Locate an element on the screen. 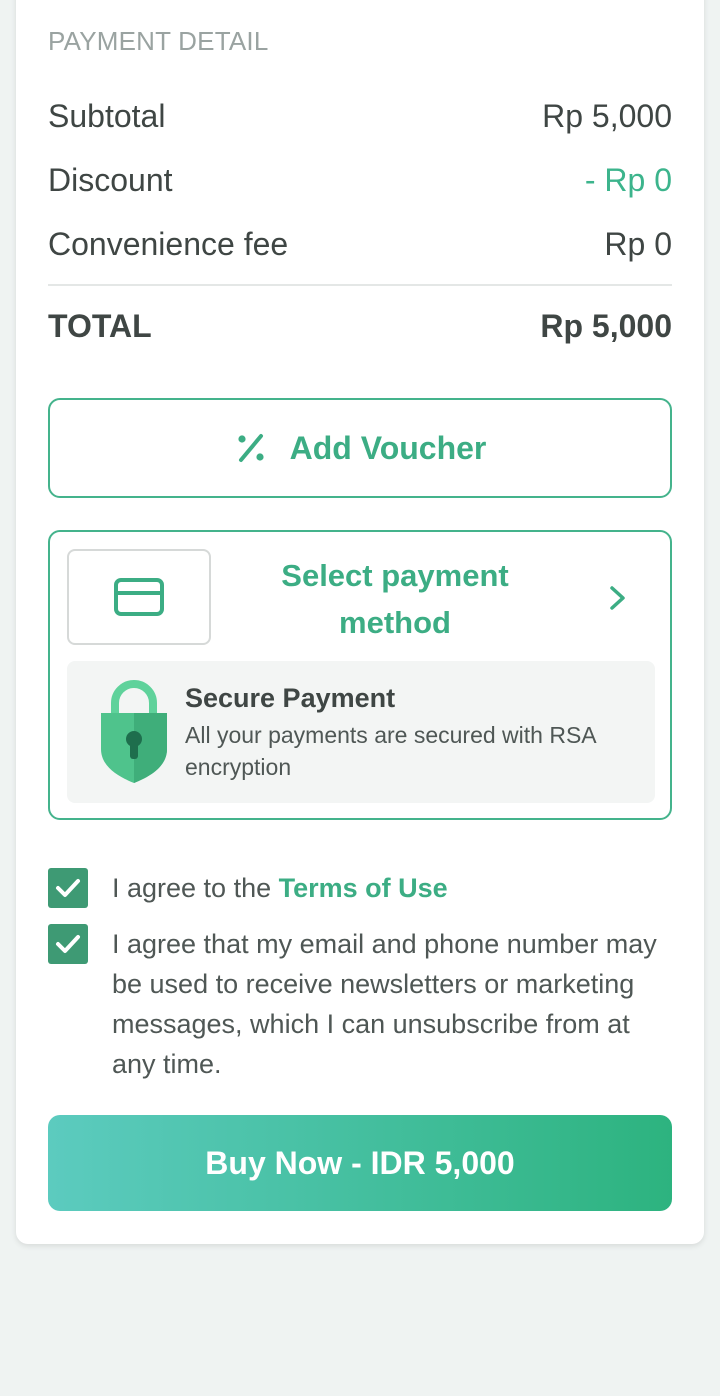  convenience-fee-label: Convenience fee is located at coordinates (168, 243).